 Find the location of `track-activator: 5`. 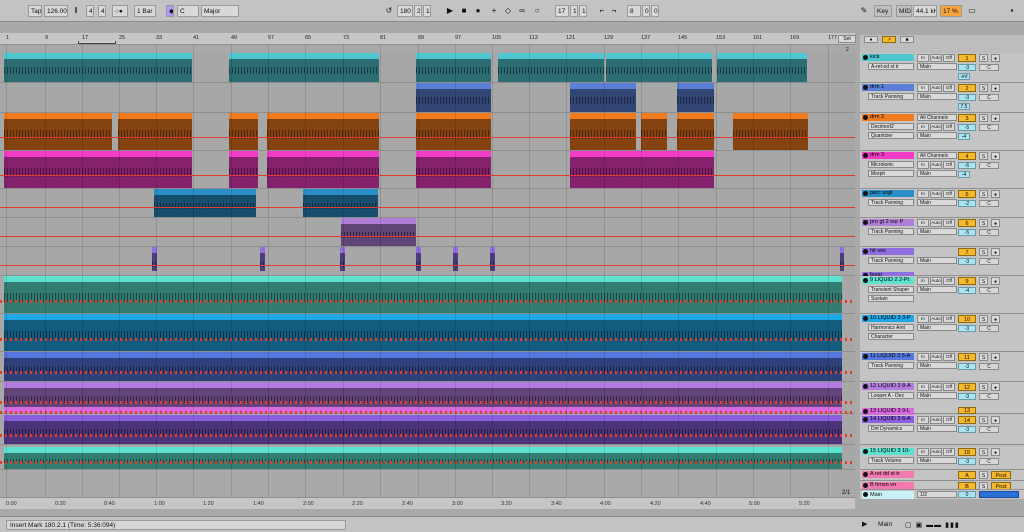

track-activator: 5 is located at coordinates (967, 194).